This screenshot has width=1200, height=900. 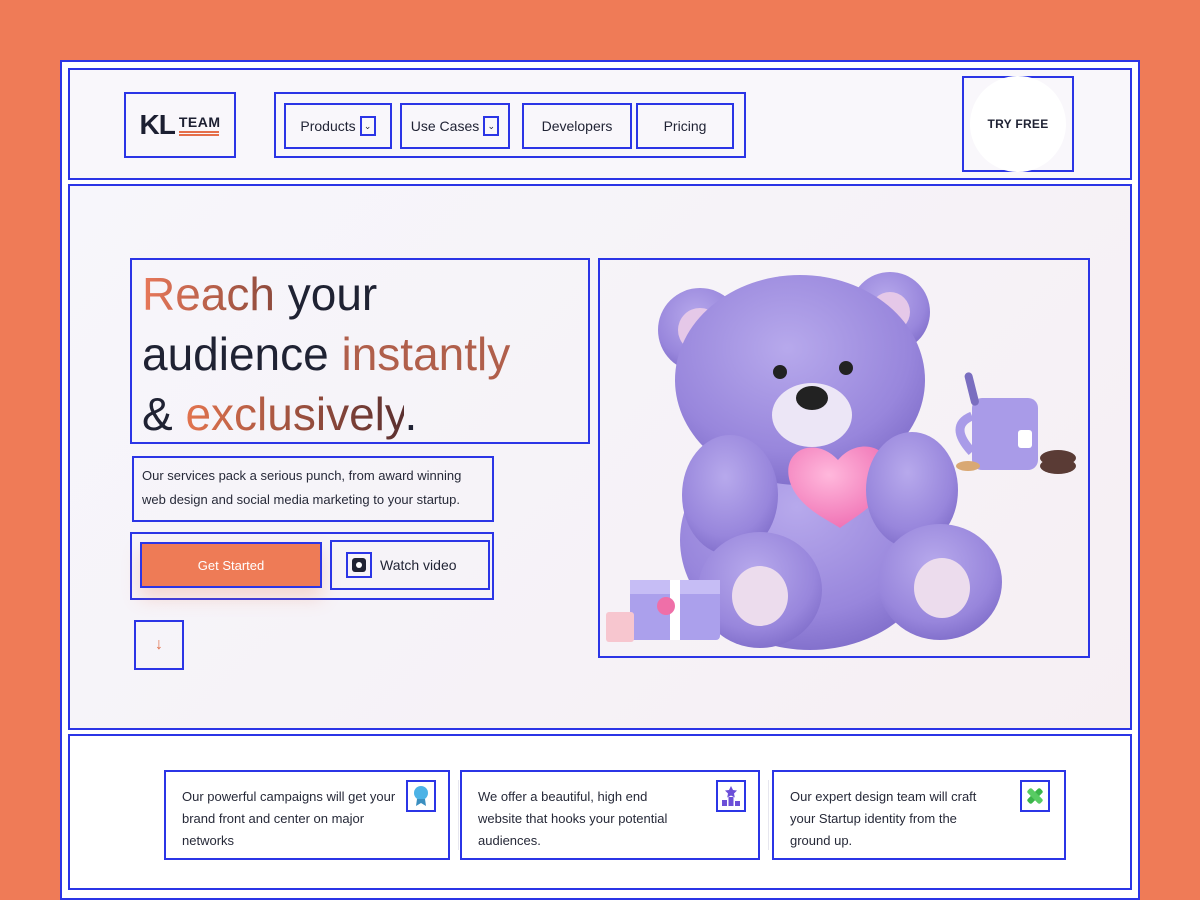 I want to click on logo-wordmark: TEAM, so click(x=199, y=124).